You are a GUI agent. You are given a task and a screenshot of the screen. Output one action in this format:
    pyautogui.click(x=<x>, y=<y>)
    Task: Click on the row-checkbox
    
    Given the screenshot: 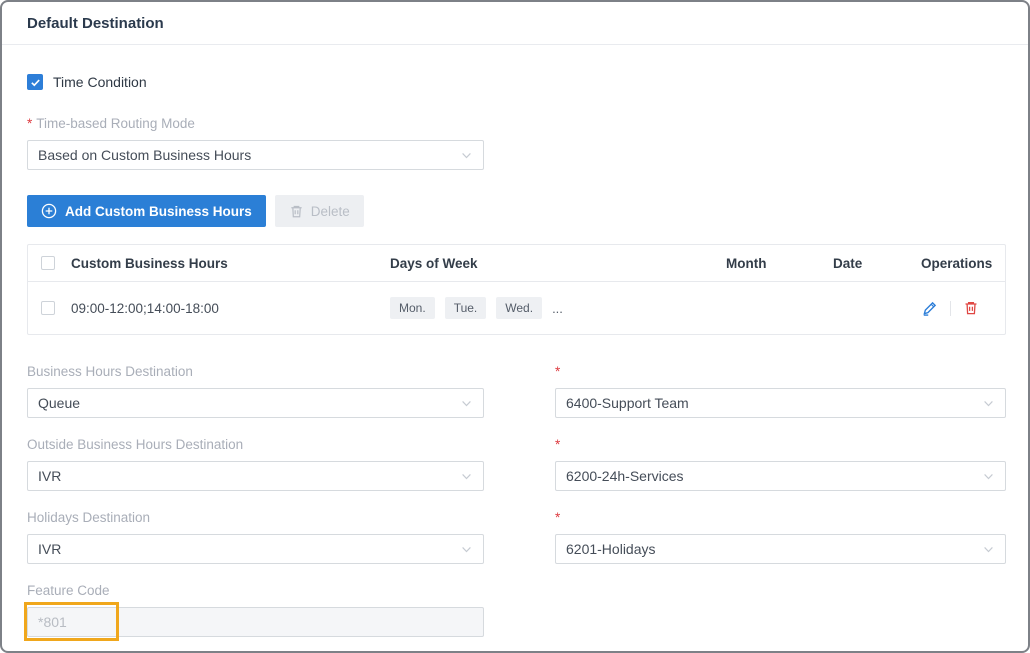 What is the action you would take?
    pyautogui.click(x=48, y=308)
    